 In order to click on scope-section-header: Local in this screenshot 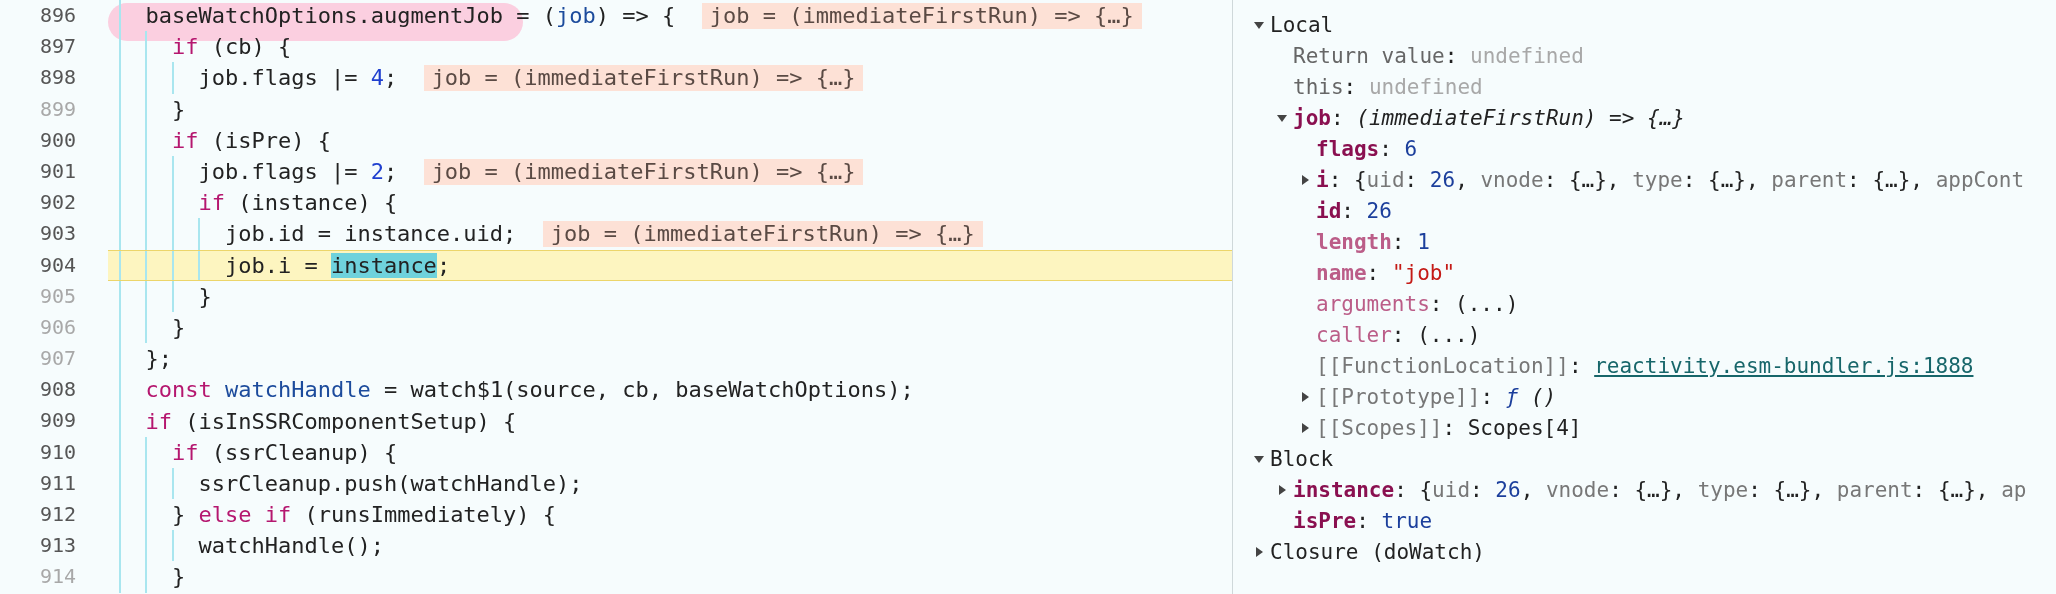, I will do `click(1302, 24)`.